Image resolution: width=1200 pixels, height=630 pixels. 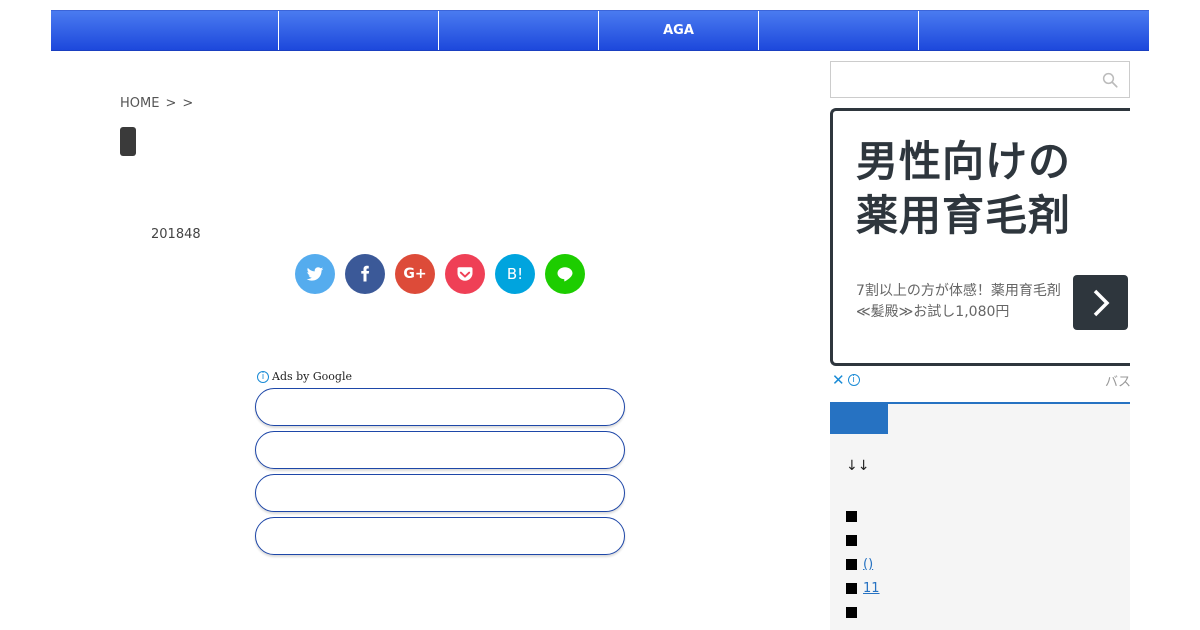 I want to click on line-share-button, so click(x=565, y=274).